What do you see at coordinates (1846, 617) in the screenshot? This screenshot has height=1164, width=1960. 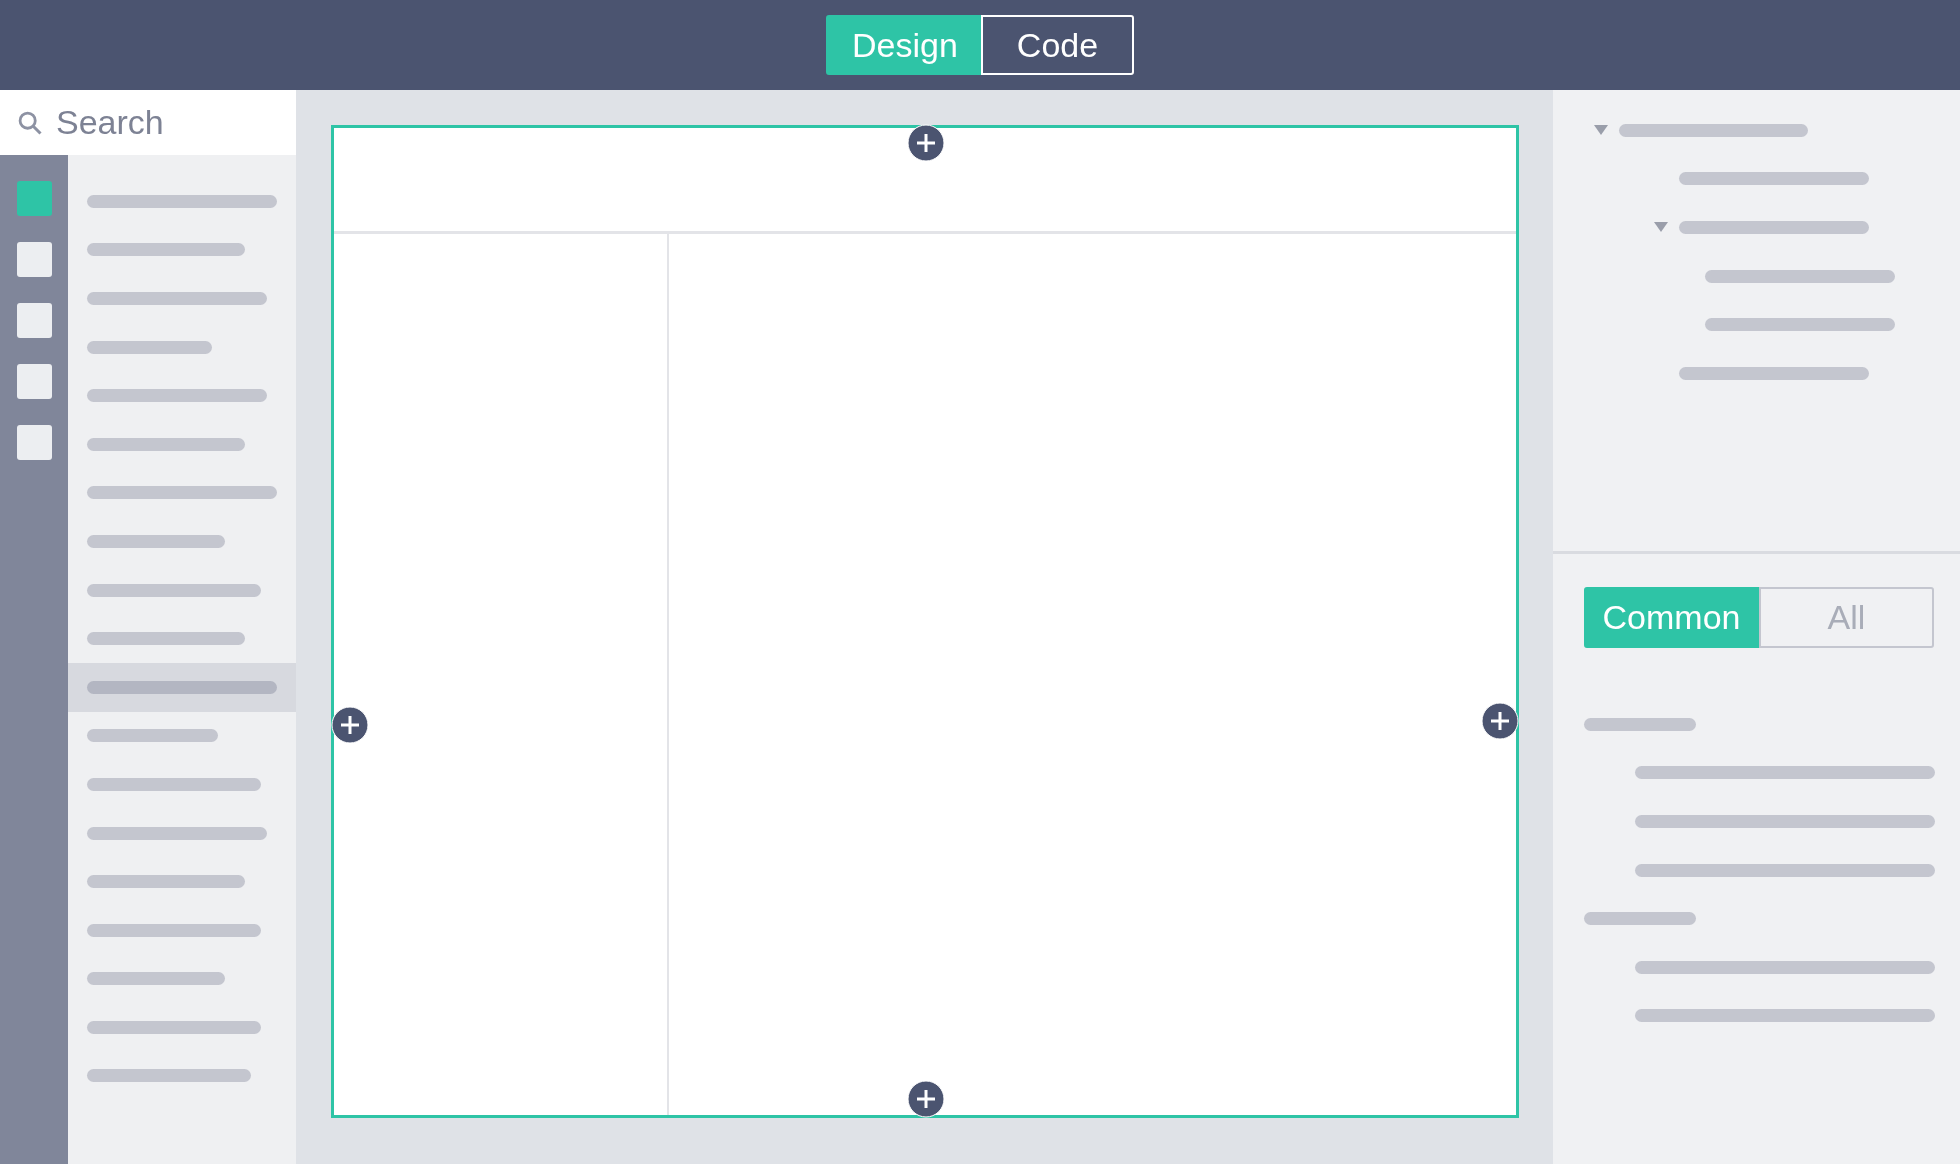 I see `property-tab: All` at bounding box center [1846, 617].